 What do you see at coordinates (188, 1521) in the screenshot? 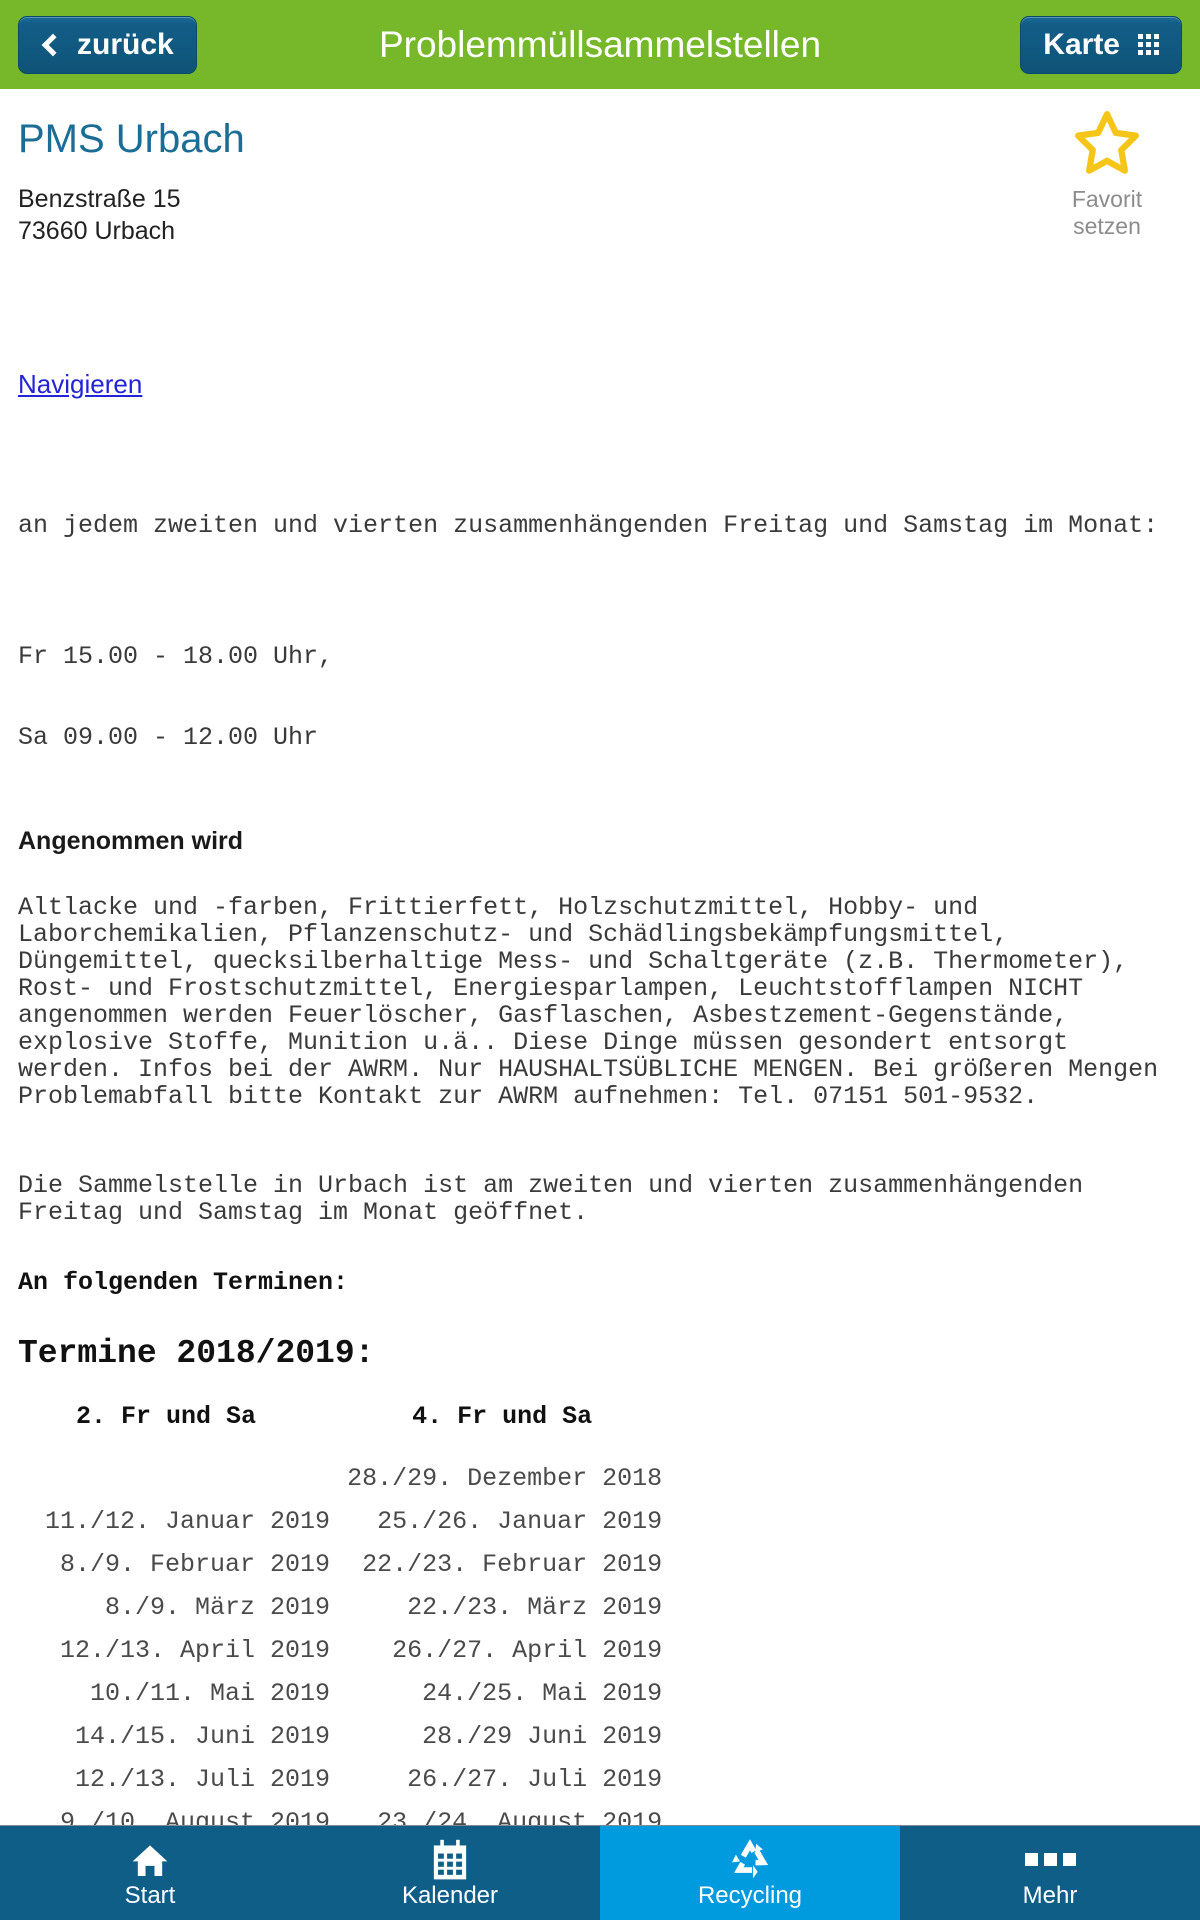
I see `date-cell-second: 11./12. Januar 2019` at bounding box center [188, 1521].